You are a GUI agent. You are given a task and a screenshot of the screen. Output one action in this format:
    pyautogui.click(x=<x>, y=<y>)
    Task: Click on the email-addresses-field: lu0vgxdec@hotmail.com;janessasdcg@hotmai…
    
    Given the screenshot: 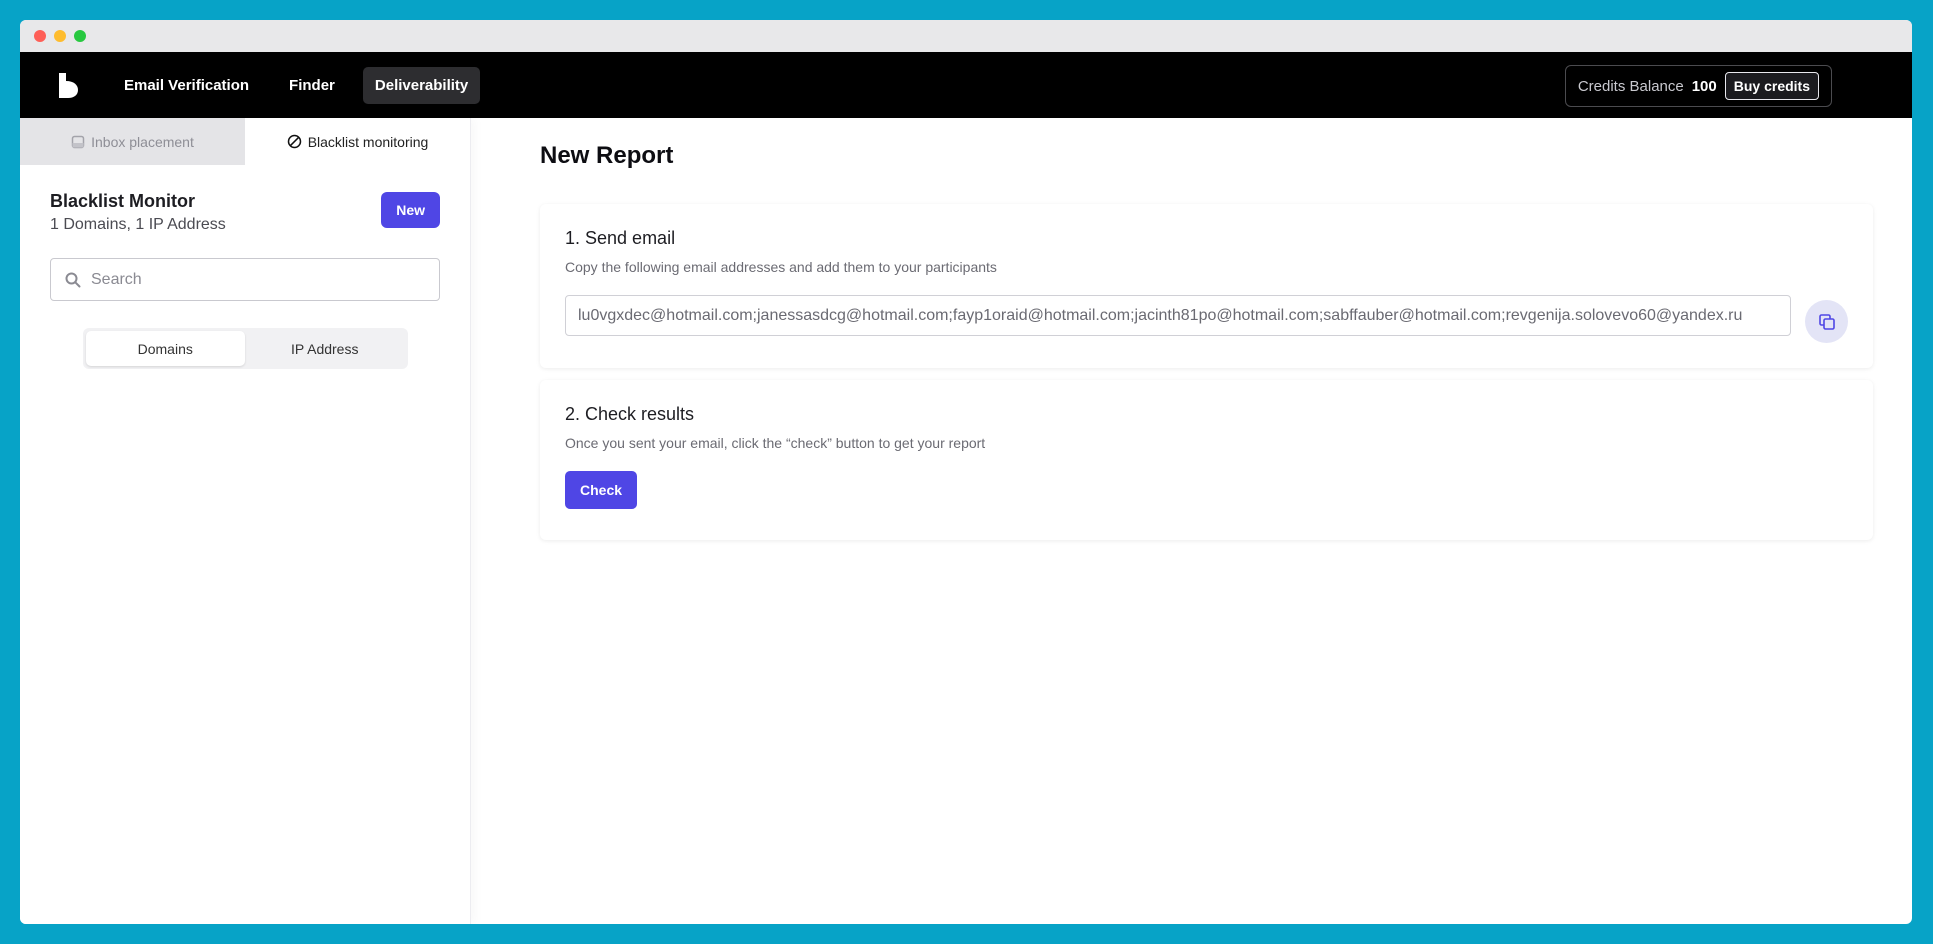 What is the action you would take?
    pyautogui.click(x=1178, y=315)
    